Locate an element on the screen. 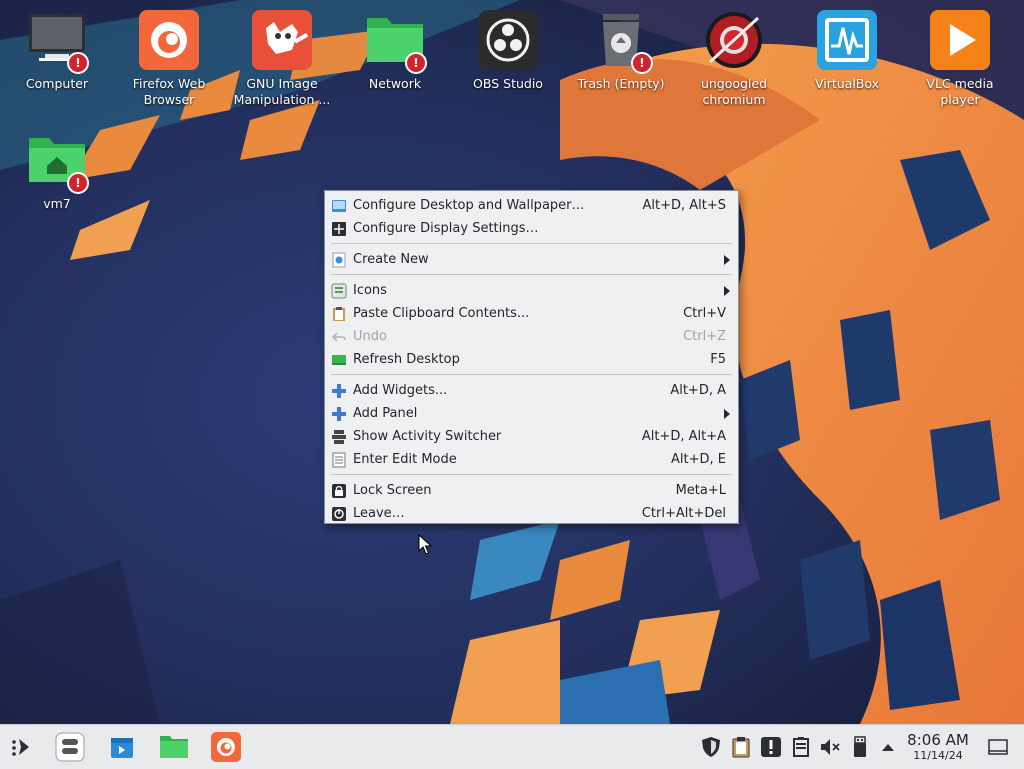  desktop-icon-firefox: Firefox Web Browser is located at coordinates (169, 59).